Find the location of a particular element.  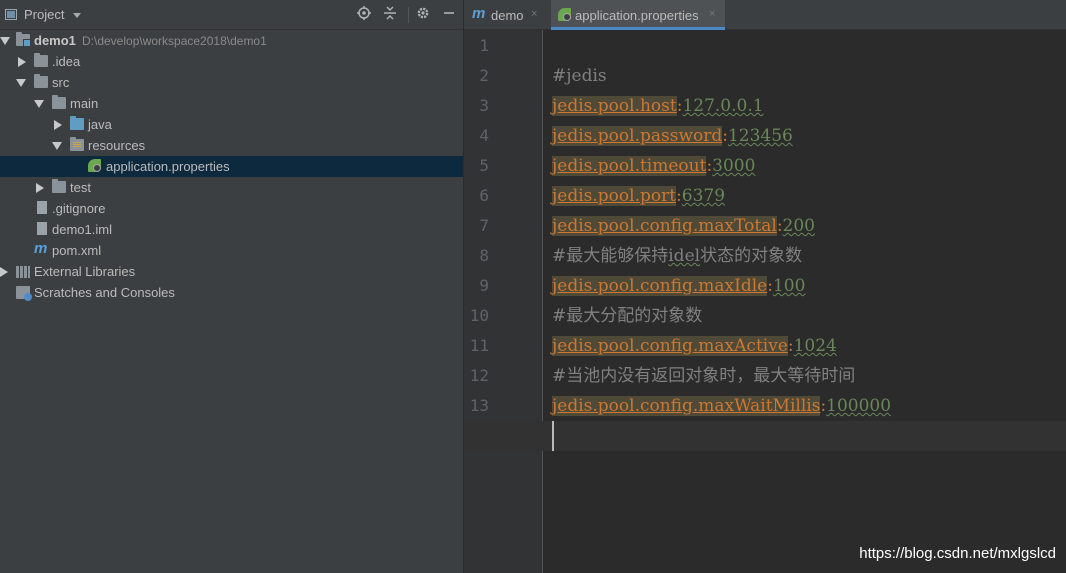

property-key: jedis.pool.host is located at coordinates (614, 106).